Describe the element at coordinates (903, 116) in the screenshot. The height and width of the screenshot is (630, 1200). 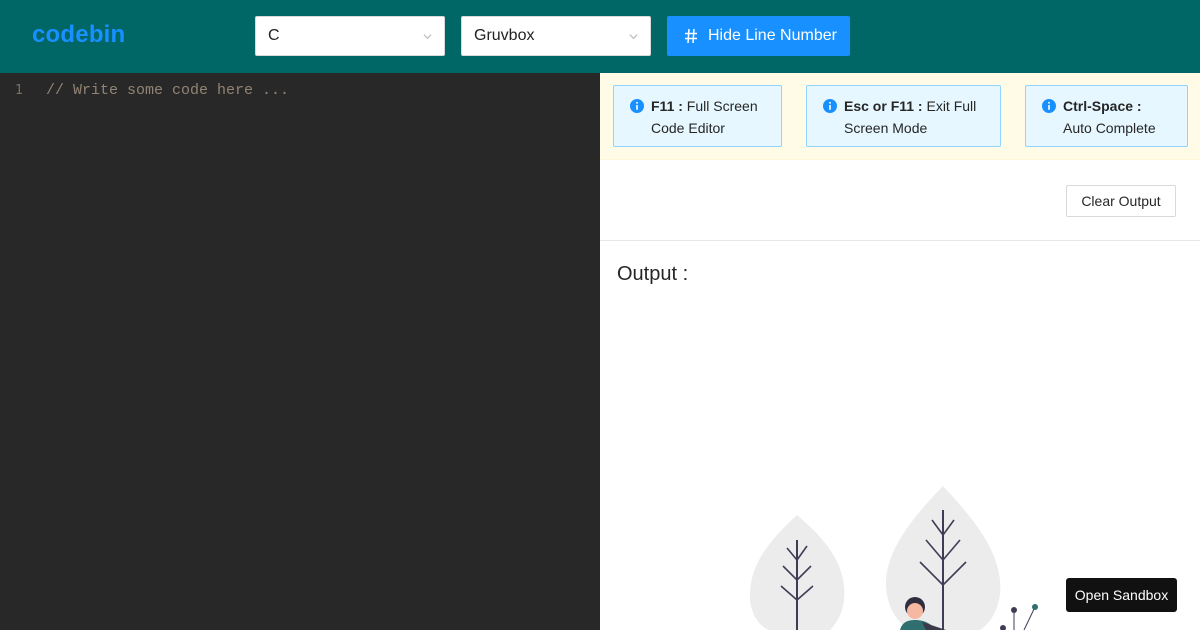
I see `shortcut-hint-exit-fullscreen: Esc or F11 : Exit Full Screen Mode` at that location.